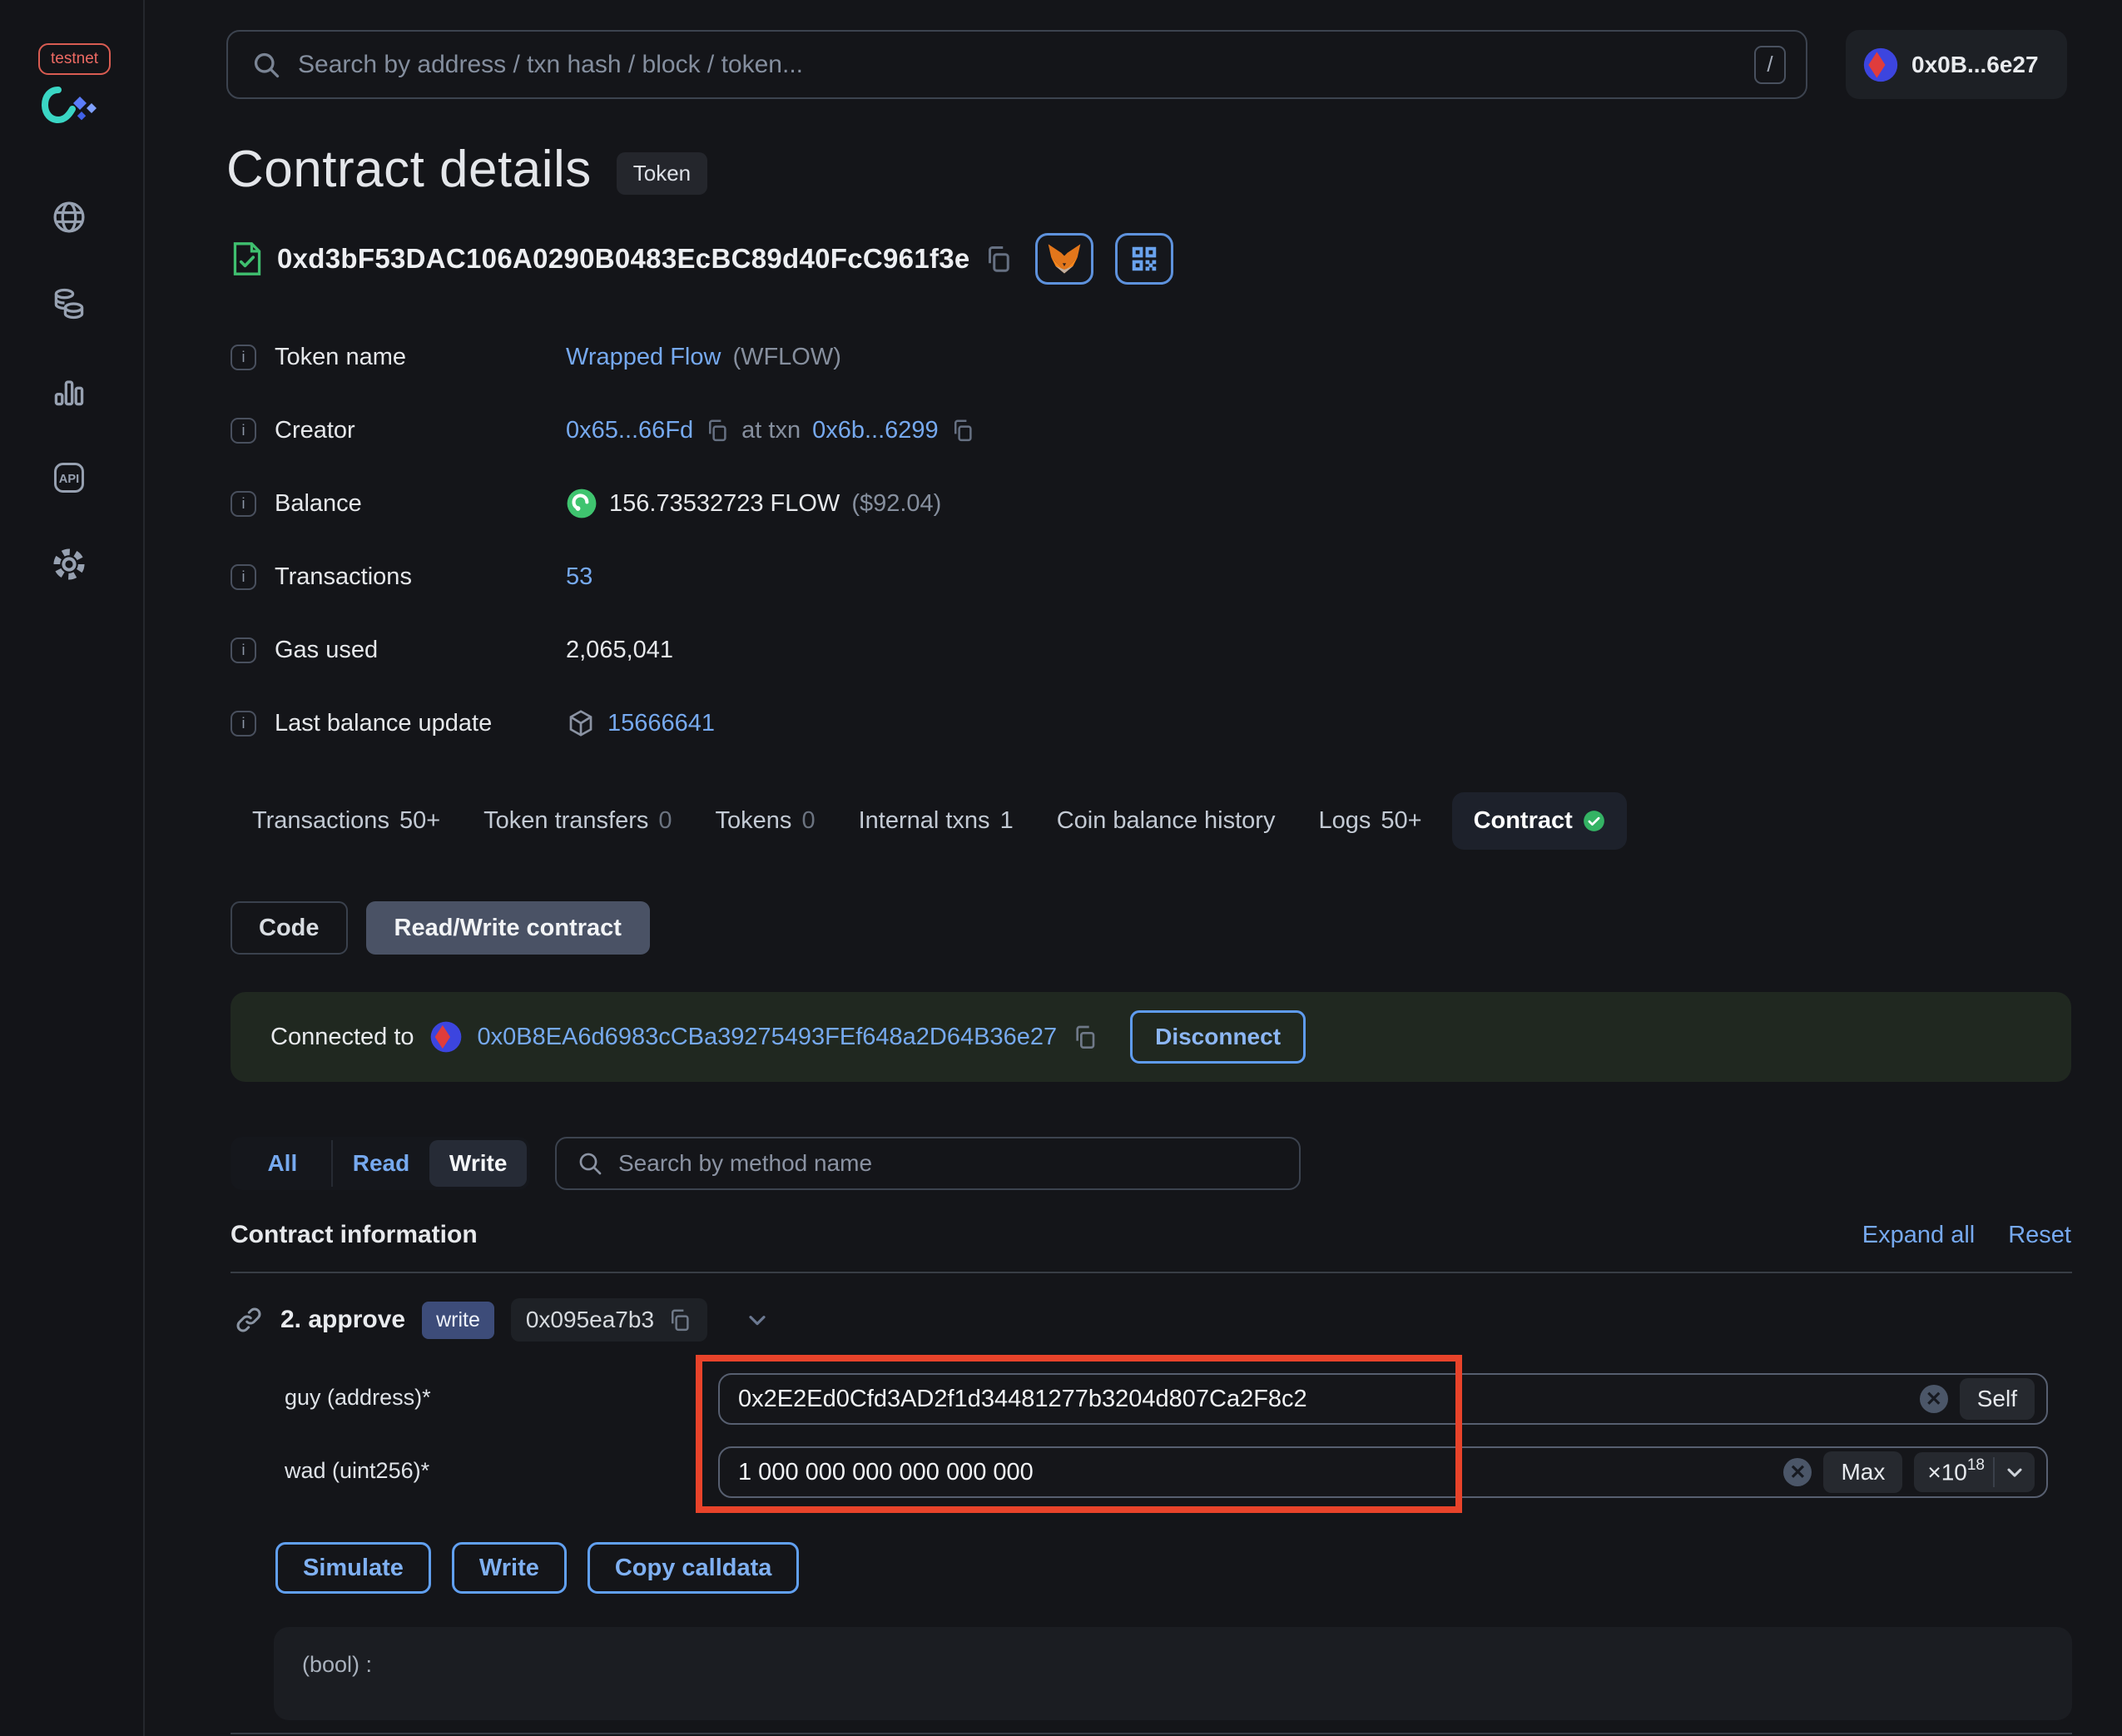  What do you see at coordinates (473, 723) in the screenshot?
I see `info-row-last-balance-update: i Last balance update 15666641` at bounding box center [473, 723].